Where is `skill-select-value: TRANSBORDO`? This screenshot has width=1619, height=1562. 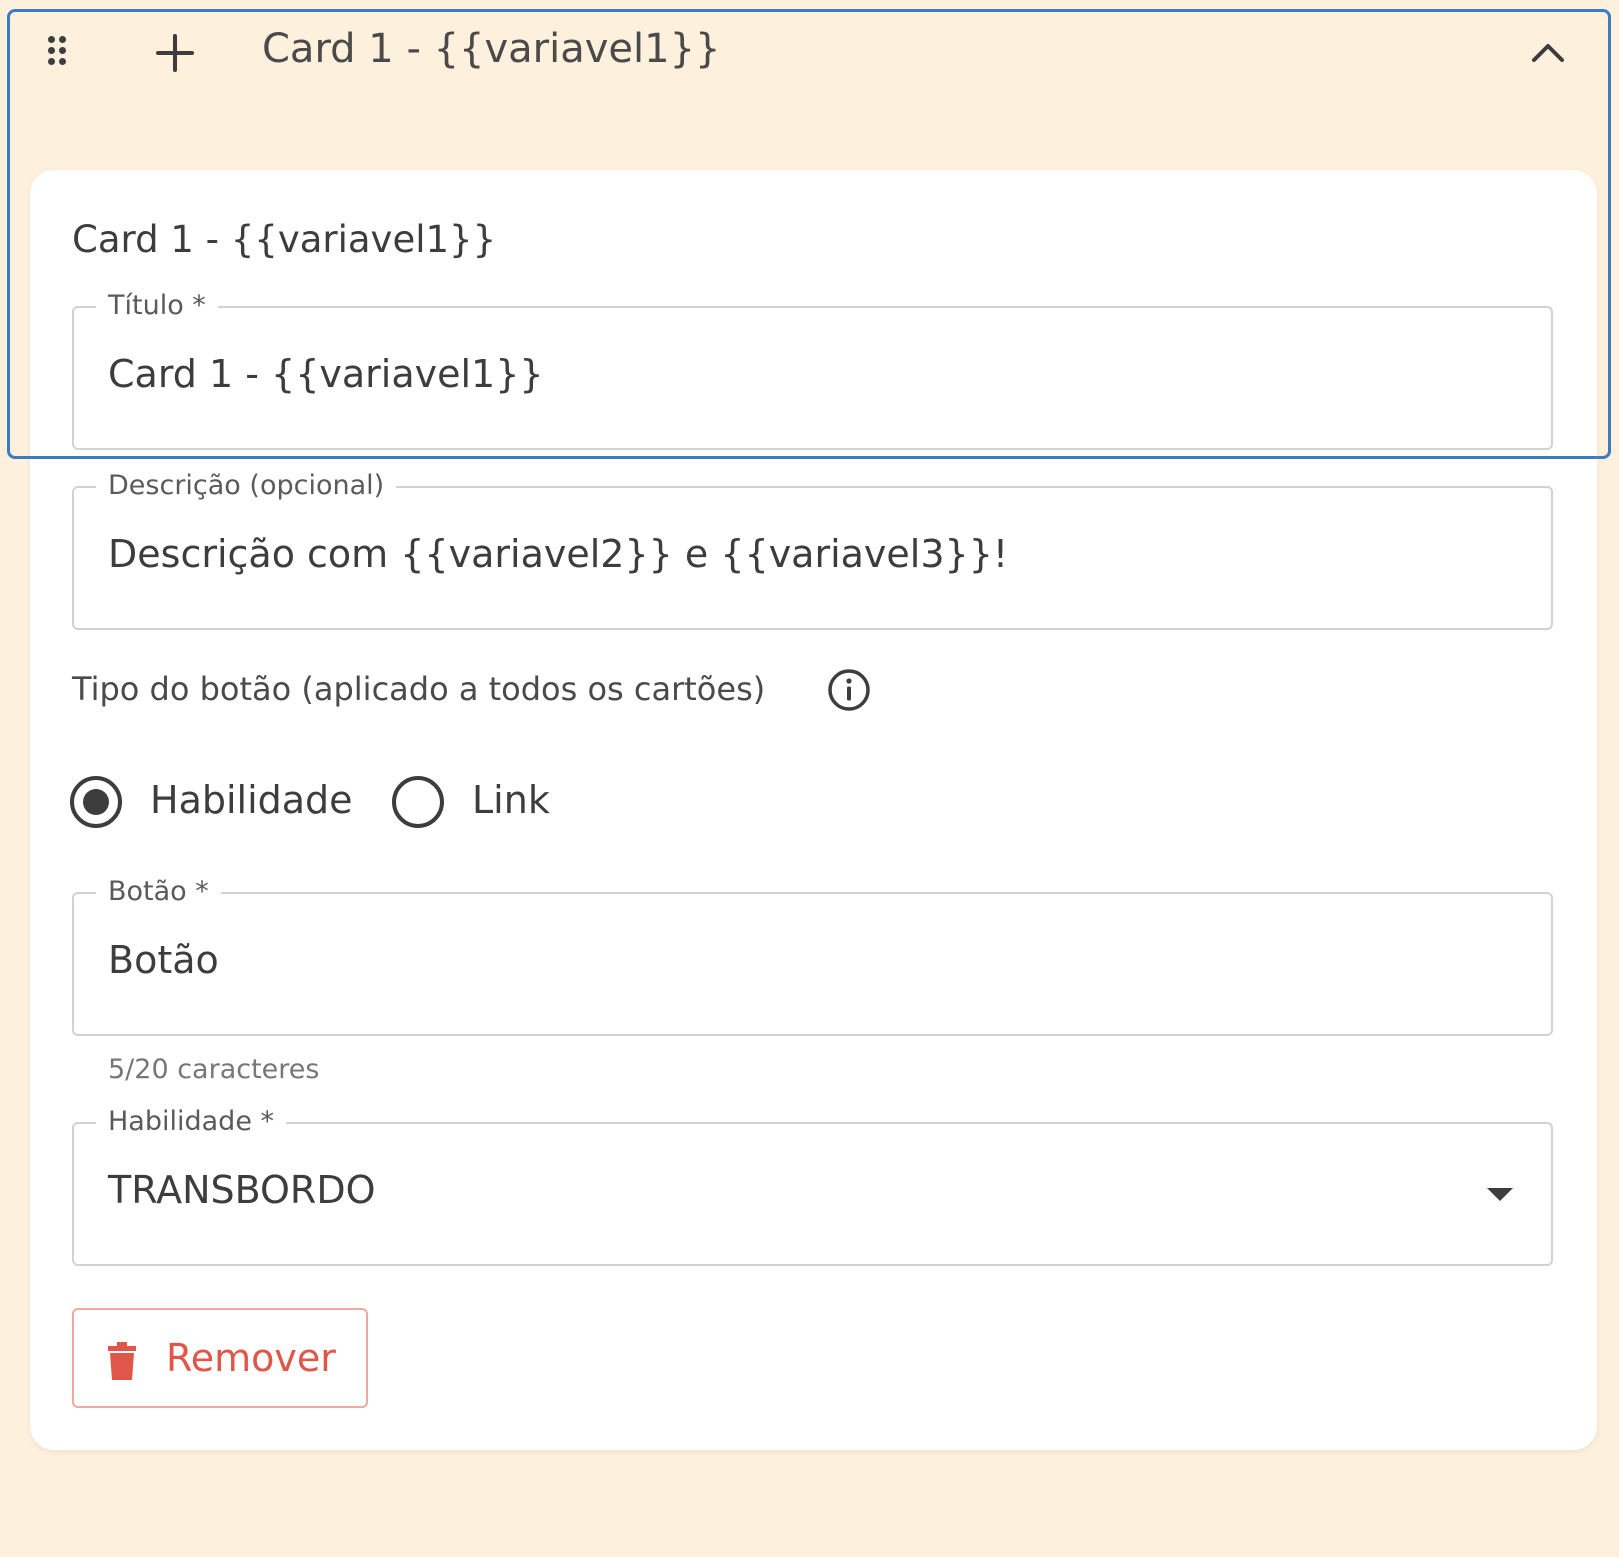 skill-select-value: TRANSBORDO is located at coordinates (242, 1190).